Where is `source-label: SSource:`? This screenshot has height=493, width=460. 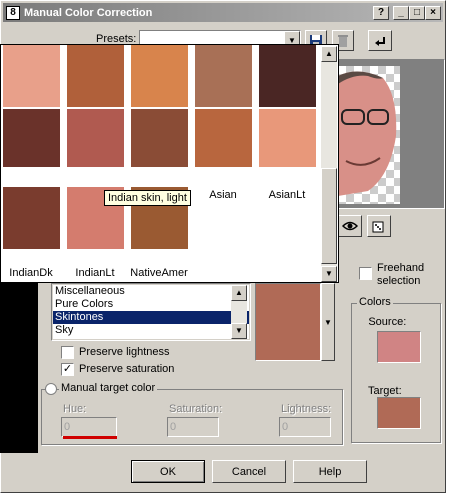 source-label: SSource: is located at coordinates (387, 322).